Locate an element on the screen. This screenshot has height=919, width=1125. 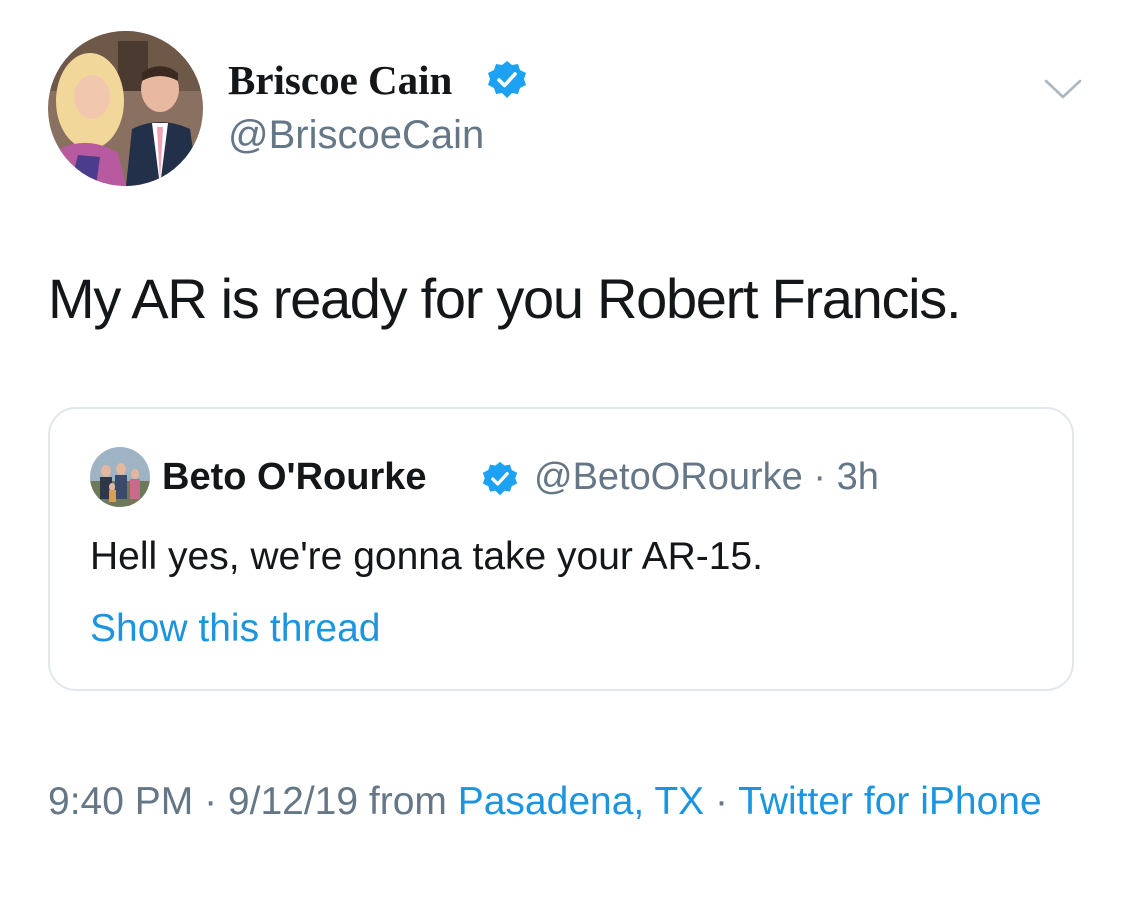
author-handle: @BriscoeCain is located at coordinates (356, 135).